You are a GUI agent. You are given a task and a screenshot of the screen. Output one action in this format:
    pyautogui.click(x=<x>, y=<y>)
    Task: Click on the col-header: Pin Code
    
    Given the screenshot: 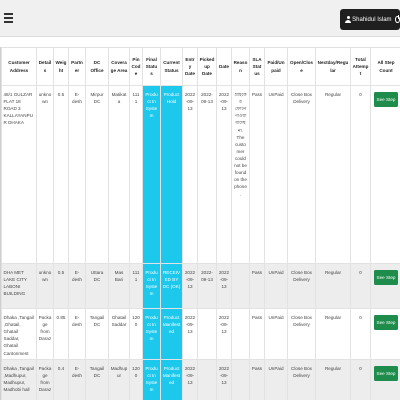 What is the action you would take?
    pyautogui.click(x=136, y=66)
    